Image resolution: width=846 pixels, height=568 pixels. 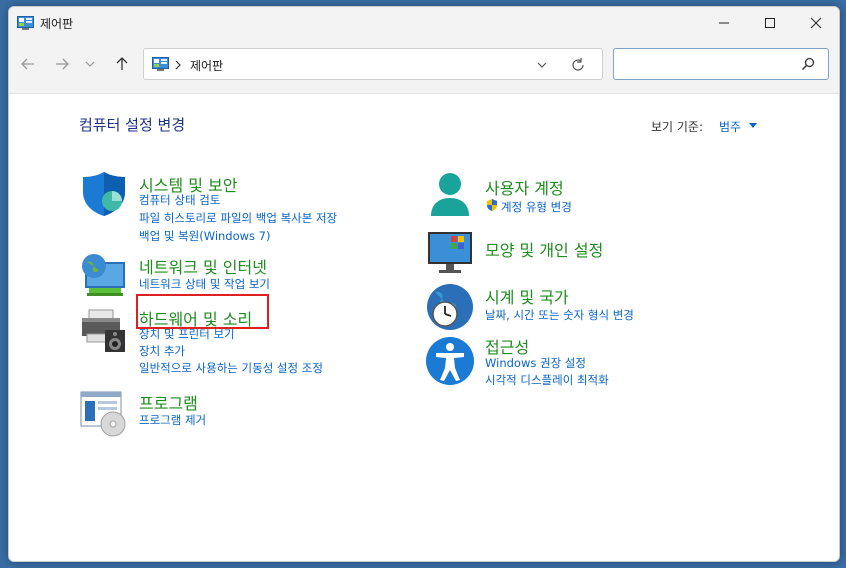 I want to click on close-icon, so click(x=816, y=23).